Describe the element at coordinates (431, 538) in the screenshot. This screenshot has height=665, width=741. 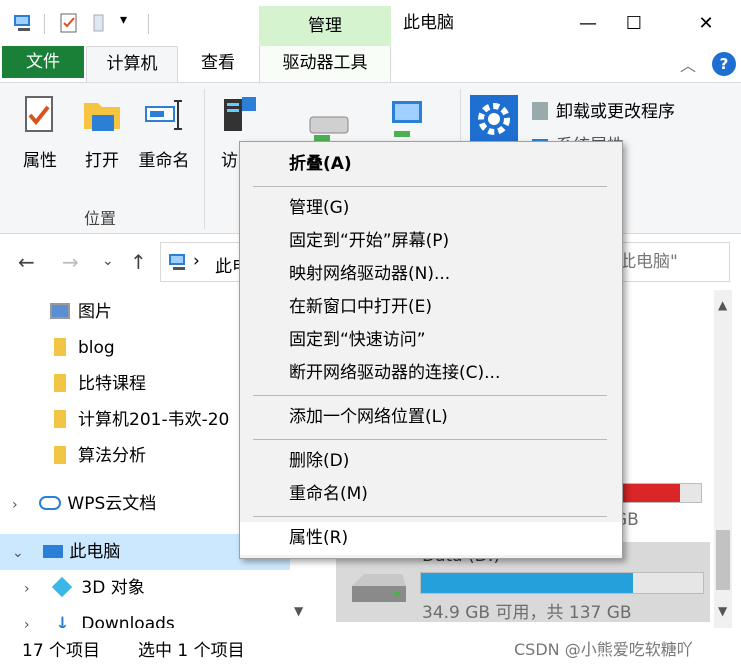
I see `menu-item-properties: 属性(R)` at that location.